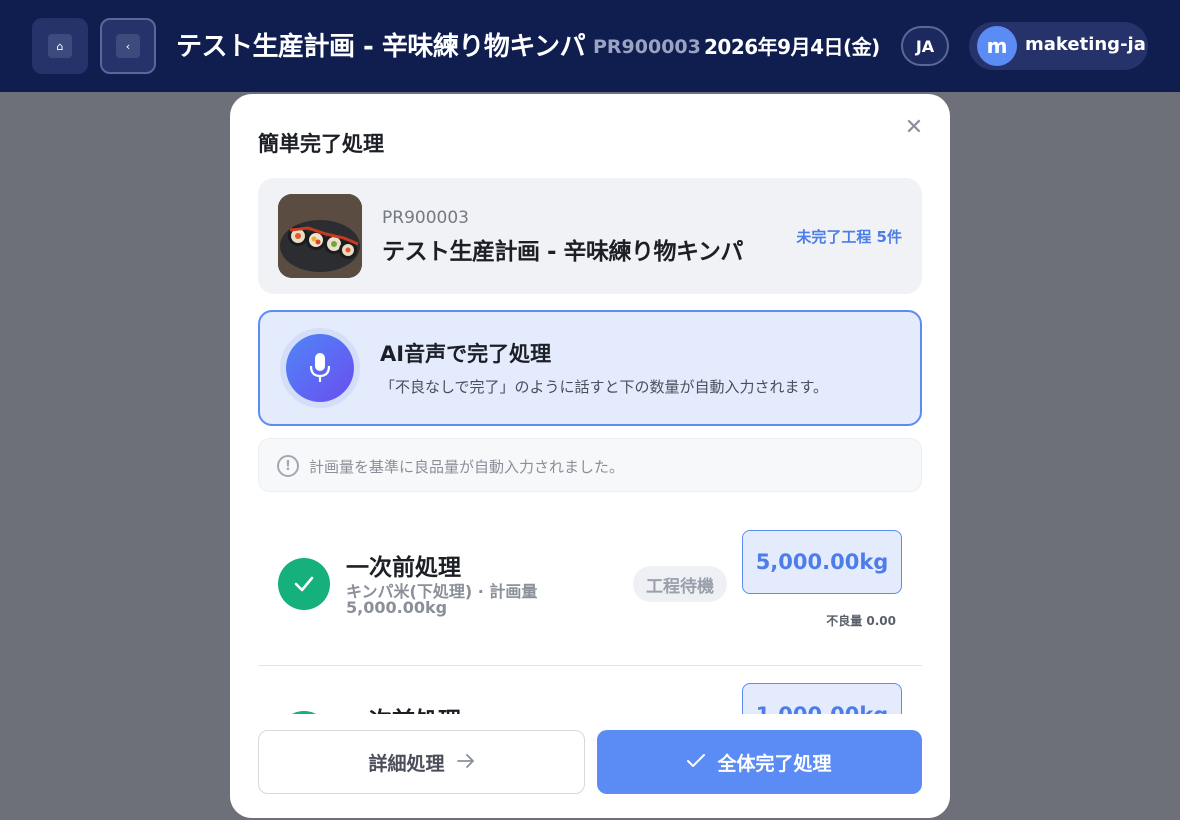 This screenshot has width=1180, height=820. Describe the element at coordinates (925, 46) in the screenshot. I see `language-button: JA` at that location.